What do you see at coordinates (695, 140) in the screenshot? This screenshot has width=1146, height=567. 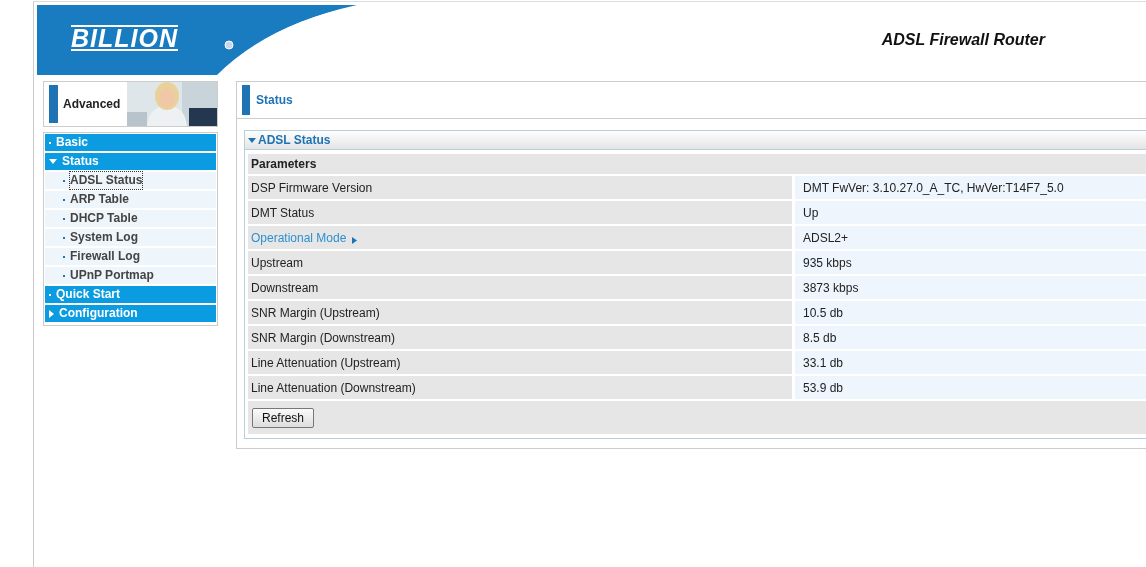 I see `section-header: ADSL Status` at bounding box center [695, 140].